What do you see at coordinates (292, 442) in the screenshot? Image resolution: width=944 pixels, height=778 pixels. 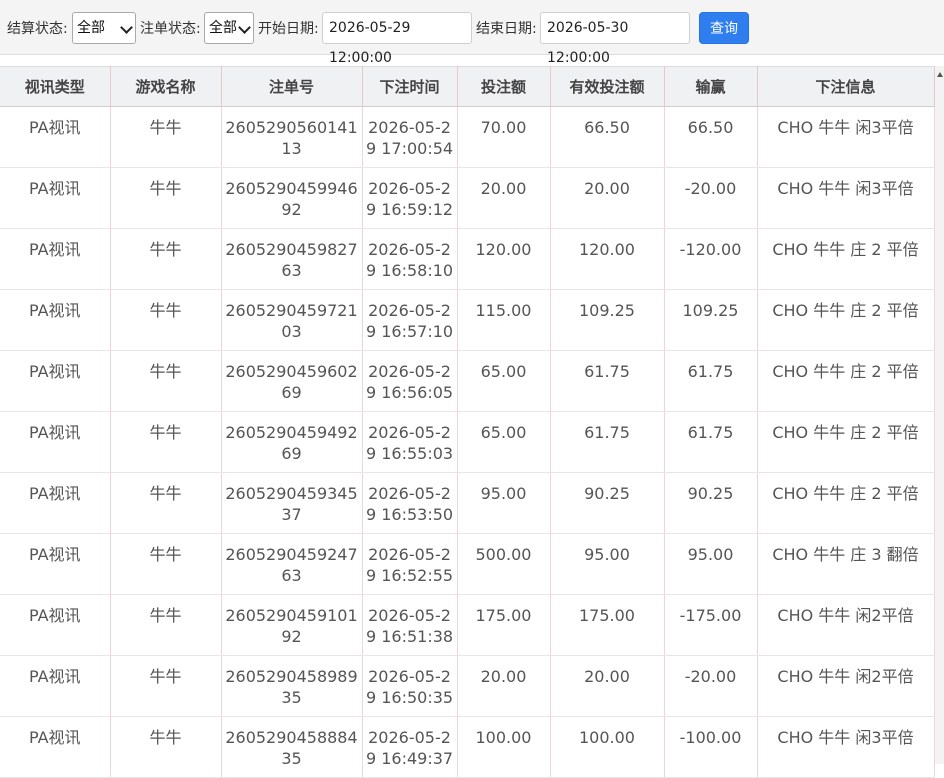 I see `cell-bet-id: 260529045949269` at bounding box center [292, 442].